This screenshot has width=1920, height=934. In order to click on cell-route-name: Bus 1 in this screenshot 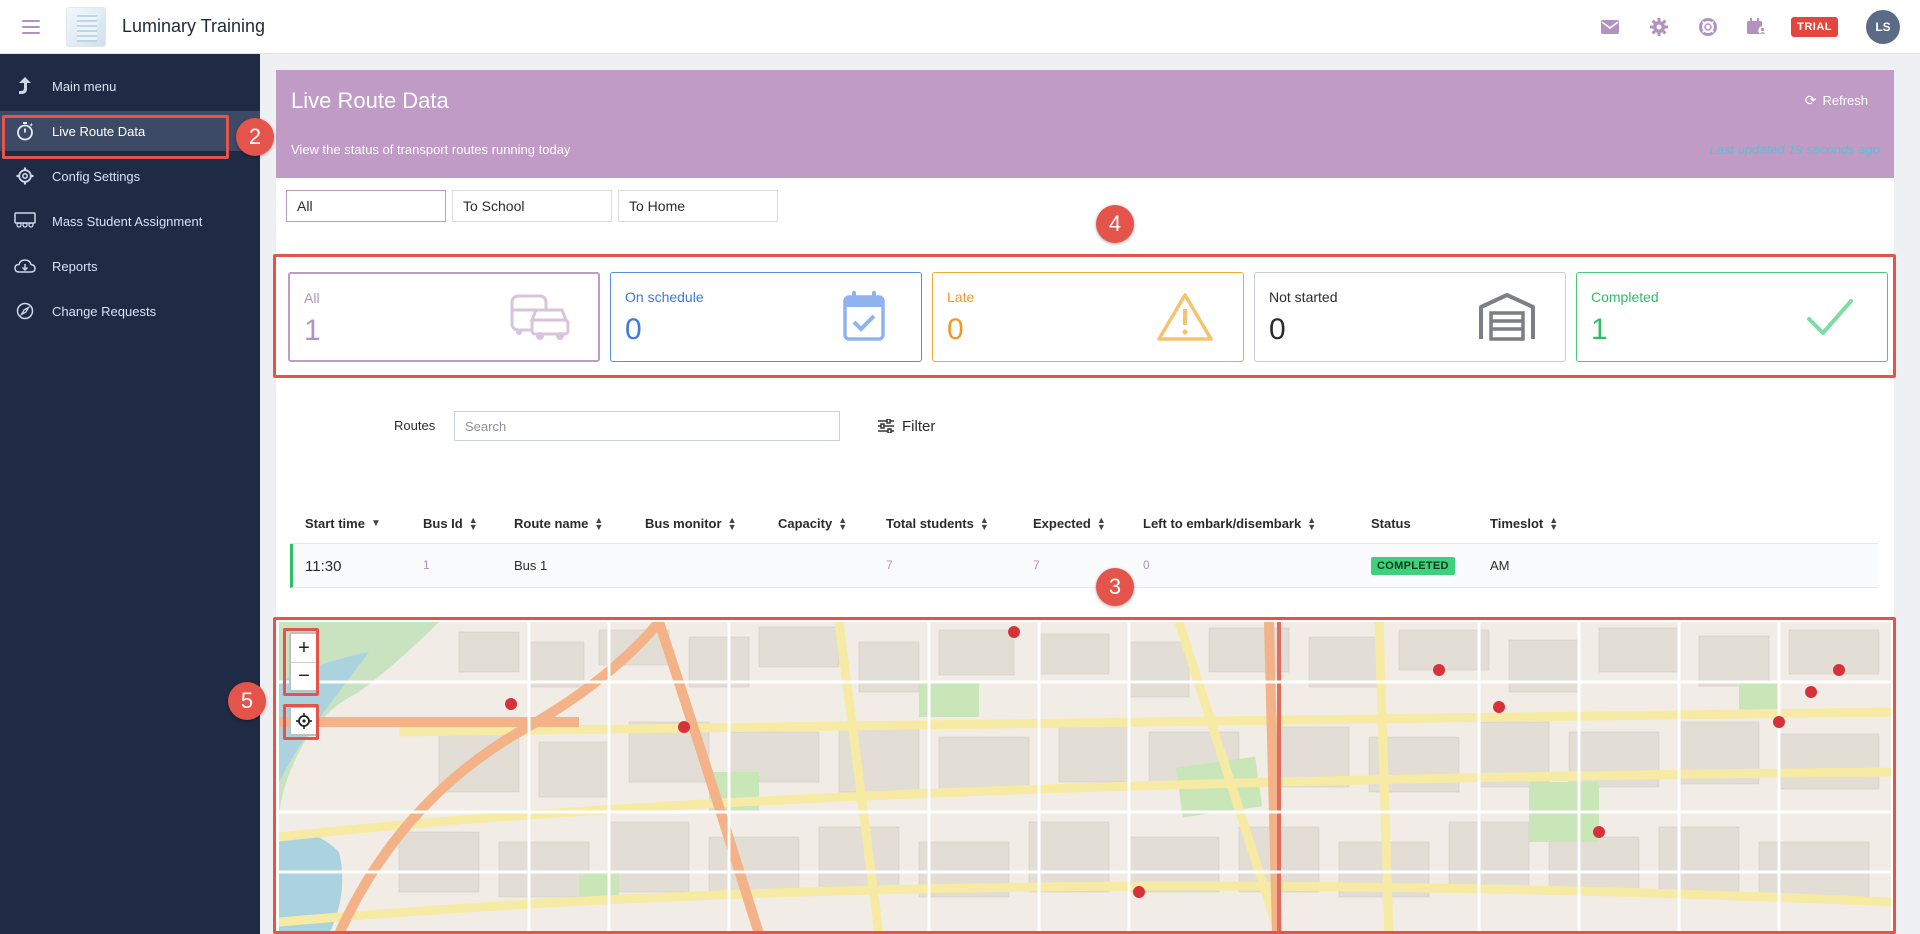, I will do `click(531, 565)`.